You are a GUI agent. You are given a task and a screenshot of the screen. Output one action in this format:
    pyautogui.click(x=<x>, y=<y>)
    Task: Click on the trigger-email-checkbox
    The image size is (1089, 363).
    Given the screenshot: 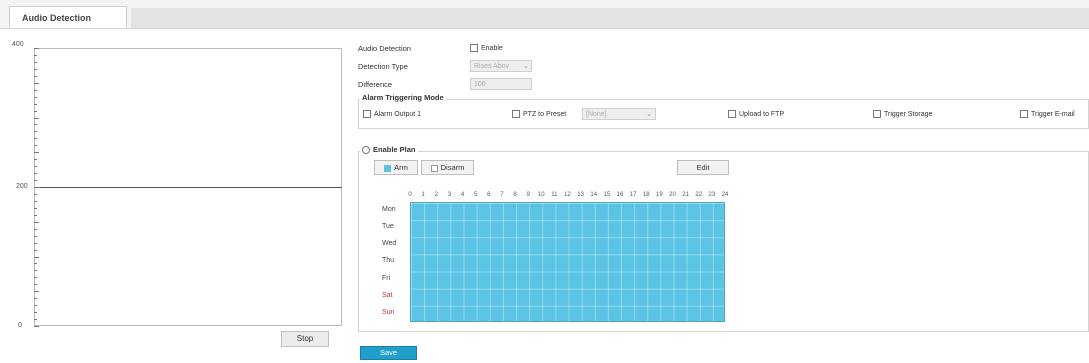 What is the action you would take?
    pyautogui.click(x=1024, y=114)
    